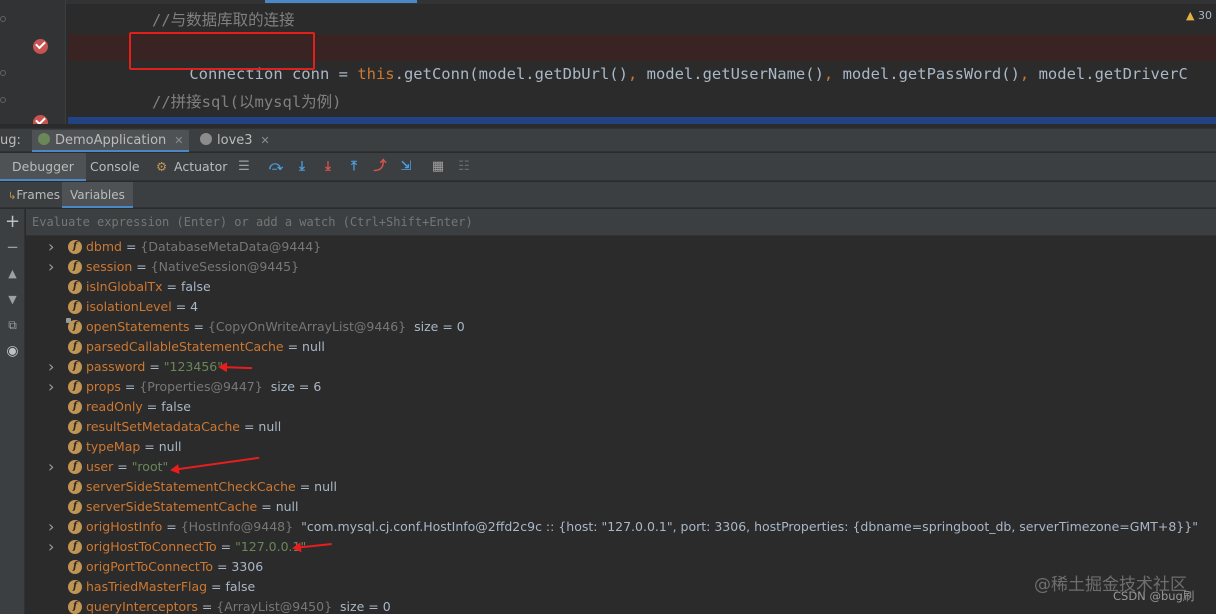  I want to click on tab-debugger: Debugger, so click(43, 167).